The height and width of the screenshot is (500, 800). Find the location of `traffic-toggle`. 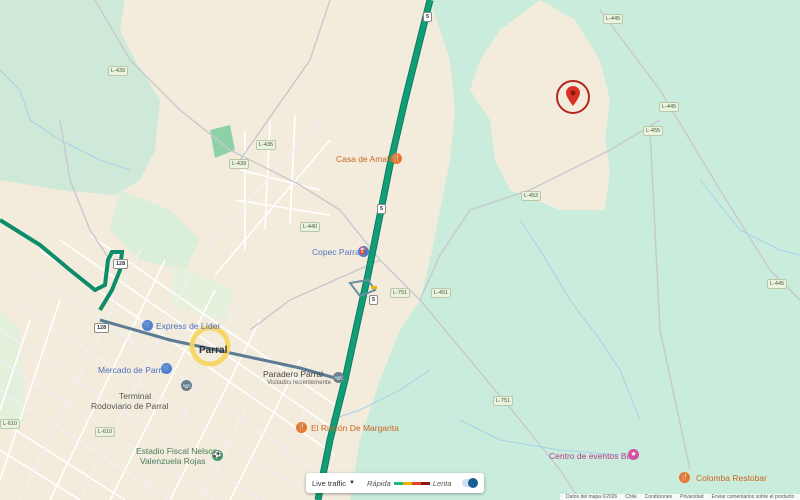

traffic-toggle is located at coordinates (470, 483).